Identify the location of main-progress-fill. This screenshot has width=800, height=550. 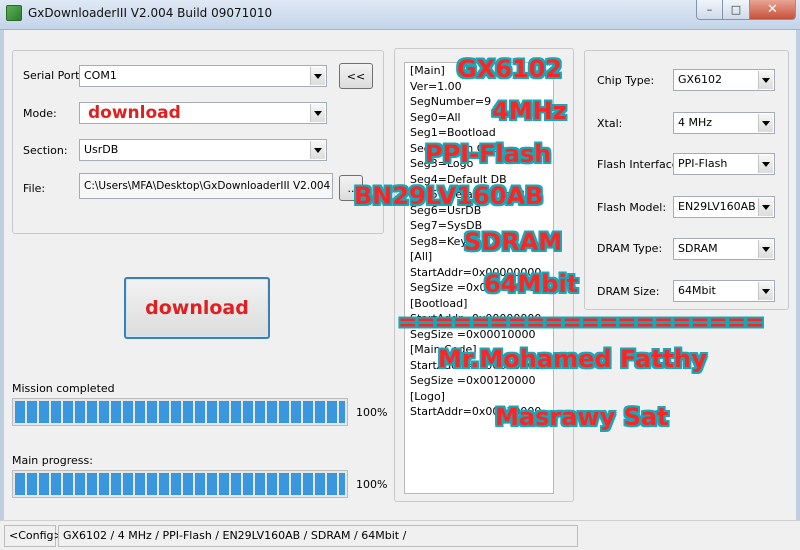
(180, 484).